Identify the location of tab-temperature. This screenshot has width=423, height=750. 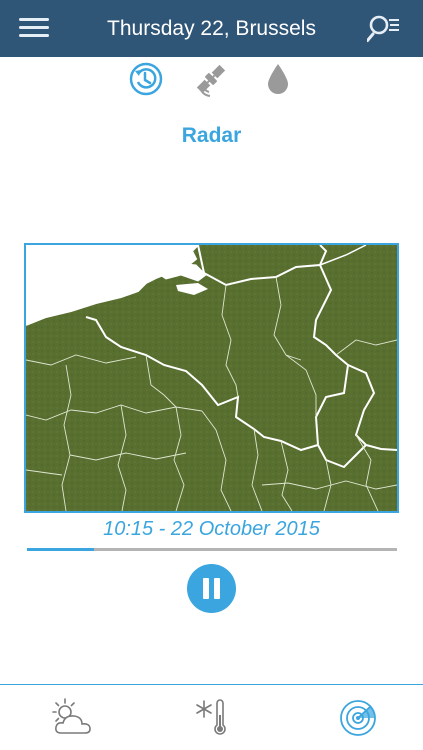
(212, 718).